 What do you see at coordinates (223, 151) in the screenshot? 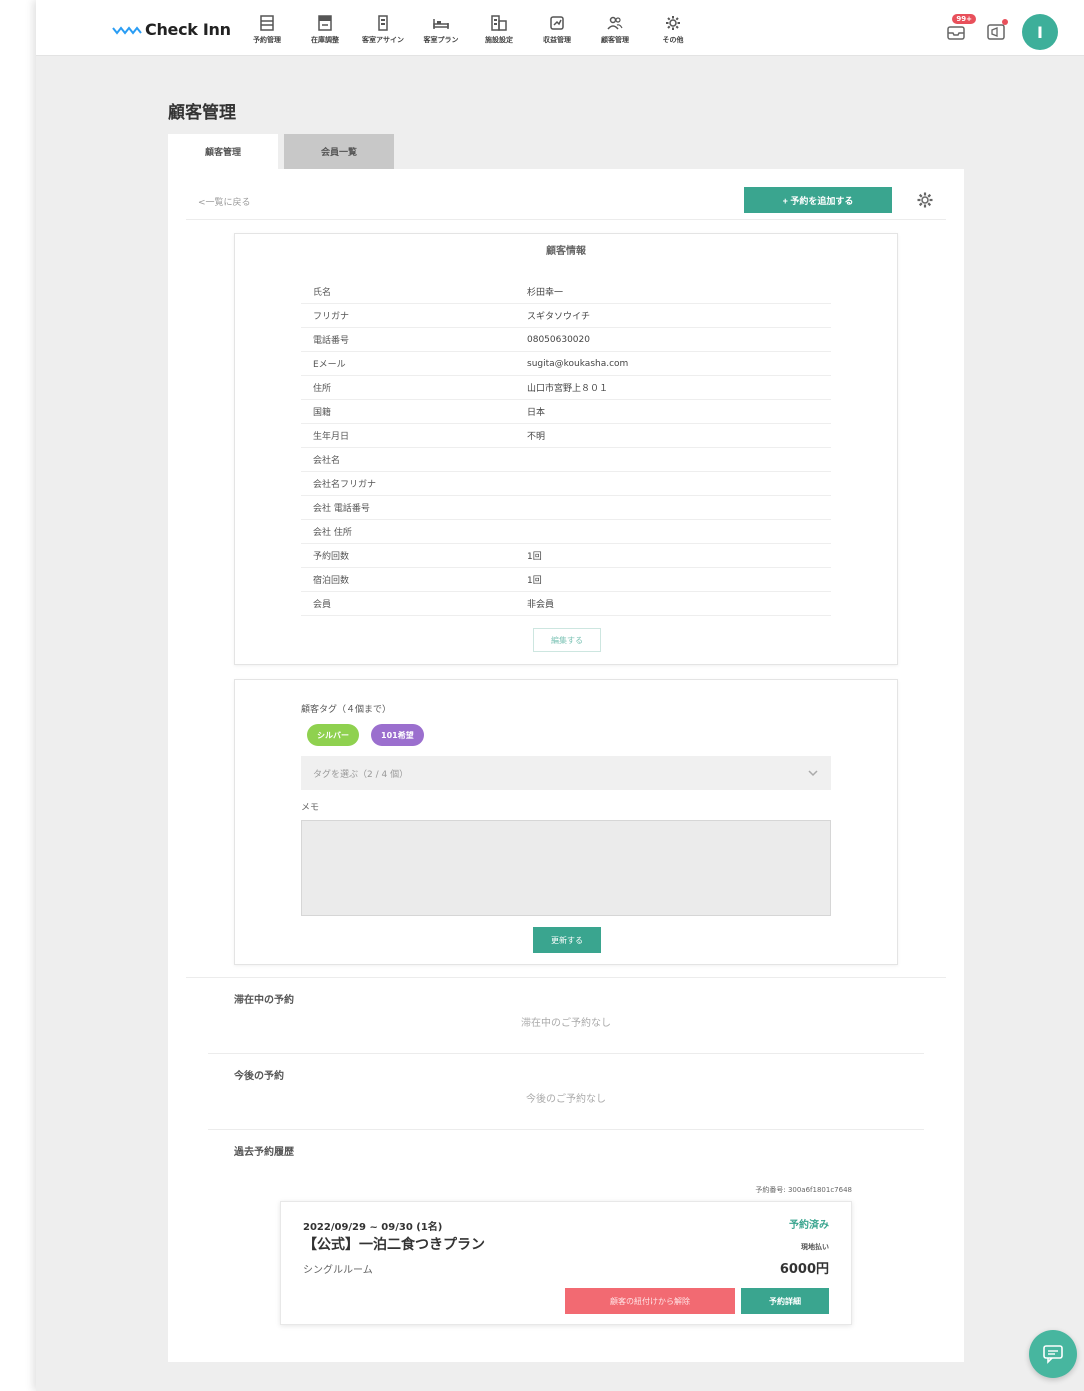
I see `tab-customer-management: 顧客管理` at bounding box center [223, 151].